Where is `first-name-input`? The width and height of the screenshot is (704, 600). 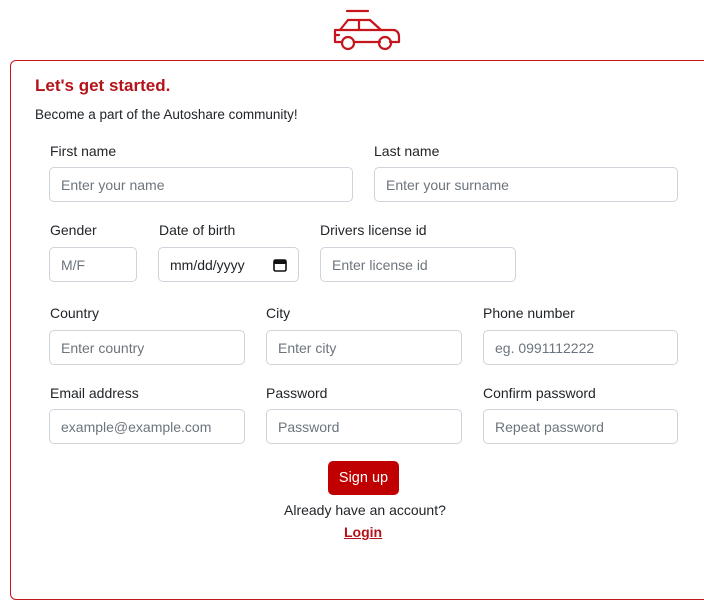
first-name-input is located at coordinates (201, 184).